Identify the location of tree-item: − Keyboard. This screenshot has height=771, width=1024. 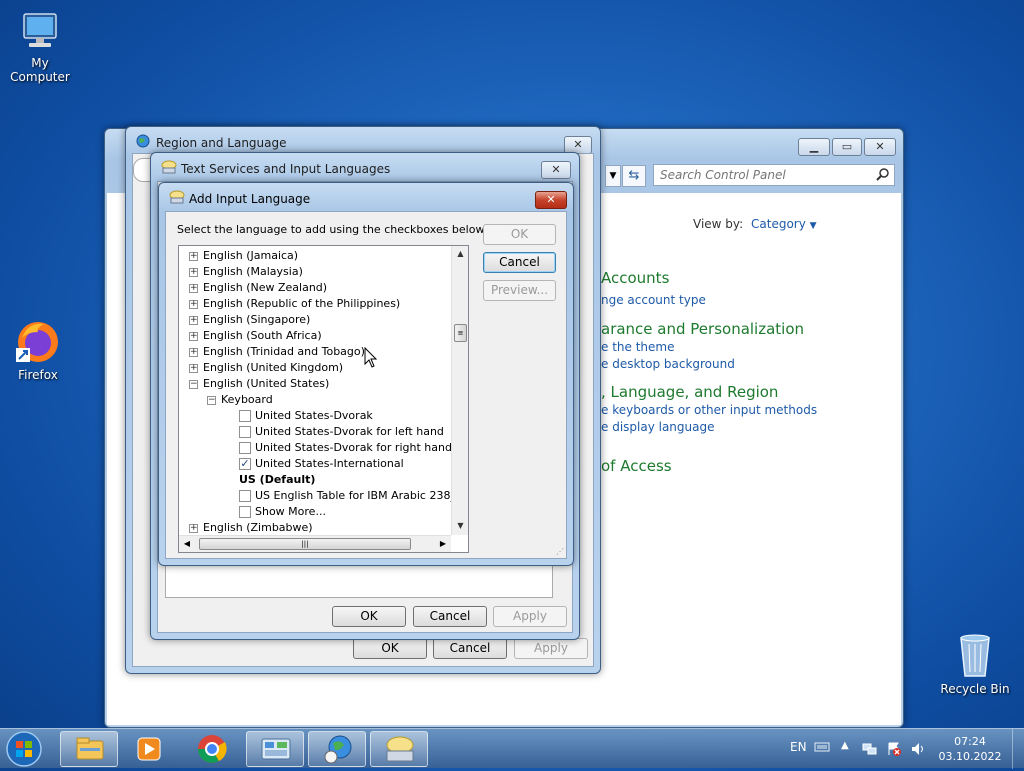
(315, 400).